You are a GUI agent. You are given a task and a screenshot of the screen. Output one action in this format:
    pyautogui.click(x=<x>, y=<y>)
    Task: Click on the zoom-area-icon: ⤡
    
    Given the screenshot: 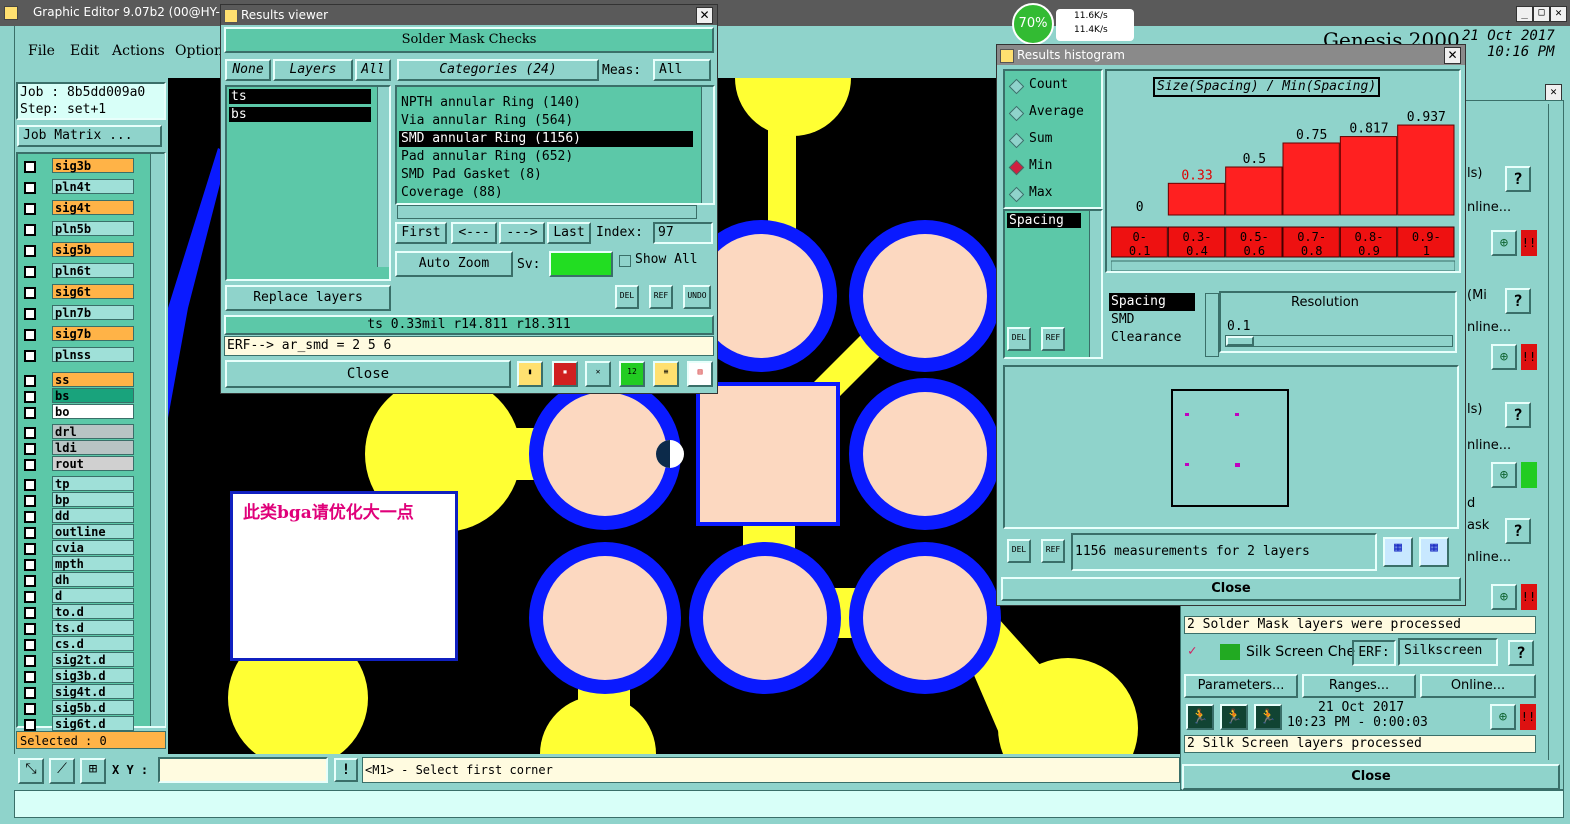 What is the action you would take?
    pyautogui.click(x=31, y=771)
    